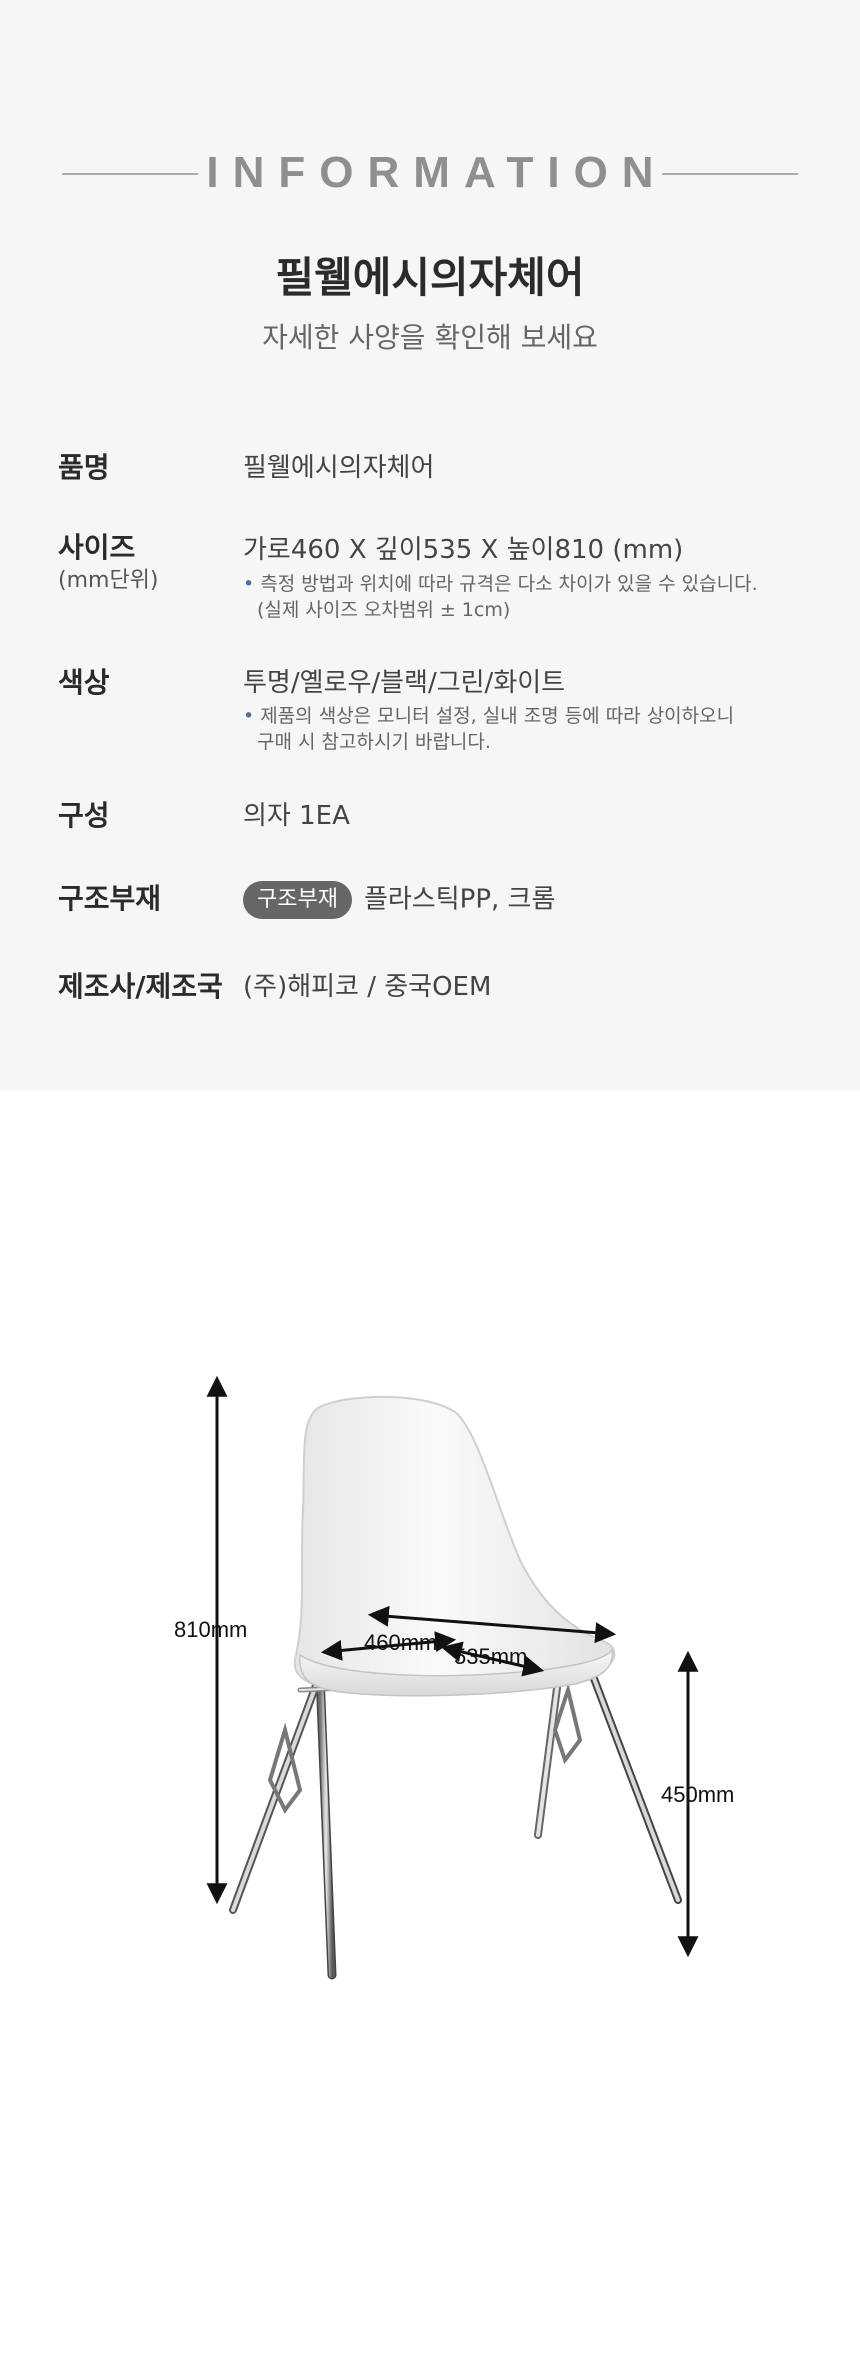 The image size is (860, 2373). Describe the element at coordinates (491, 1656) in the screenshot. I see `dimension-depth-label: 535mm` at that location.